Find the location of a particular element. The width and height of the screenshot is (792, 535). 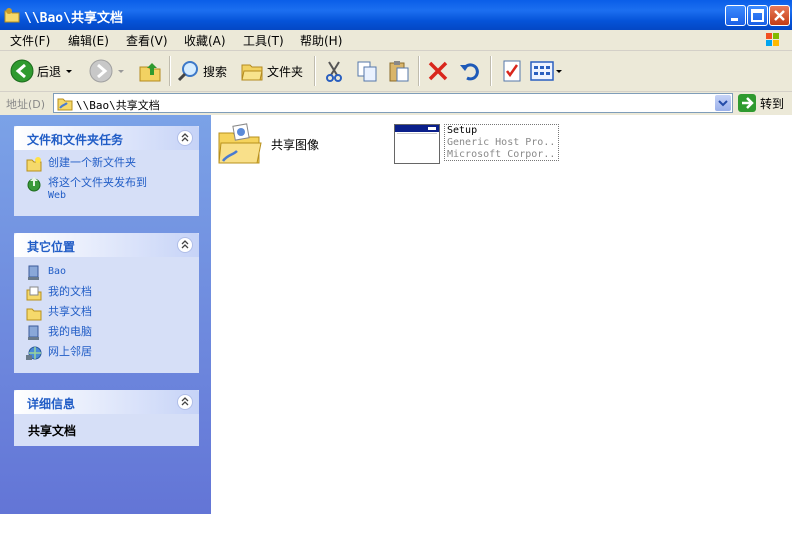

tasks-panel-header: 文件和文件夹任务 is located at coordinates (106, 138).